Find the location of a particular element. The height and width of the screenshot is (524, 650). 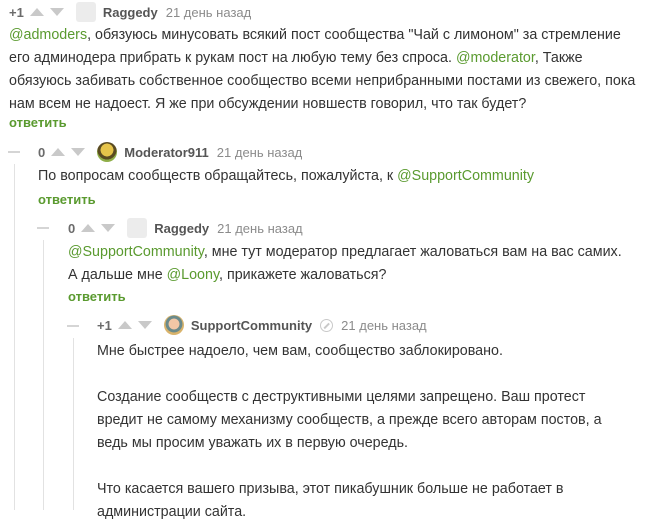

user-mention-link: @Loony is located at coordinates (193, 275).